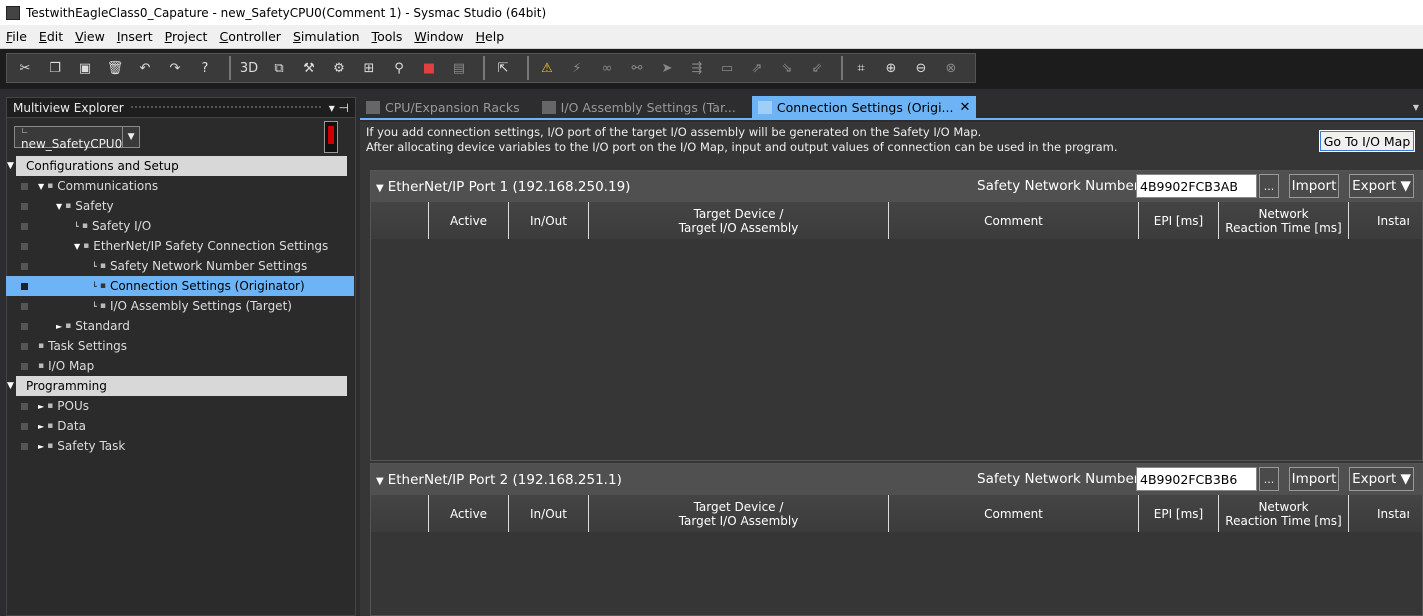 This screenshot has height=616, width=1423. Describe the element at coordinates (1379, 513) in the screenshot. I see `column-header: Instar` at that location.